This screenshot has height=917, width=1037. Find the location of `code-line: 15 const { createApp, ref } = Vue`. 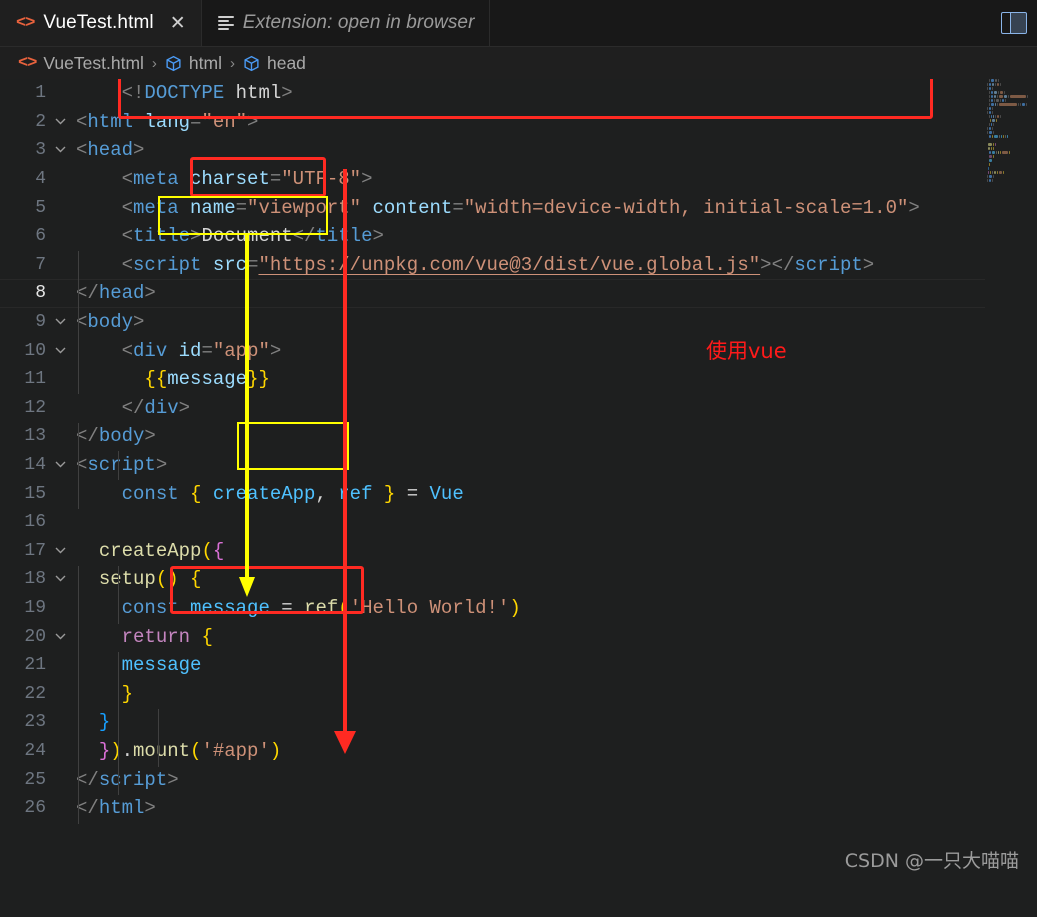

code-line: 15 const { createApp, ref } = Vue is located at coordinates (518, 493).